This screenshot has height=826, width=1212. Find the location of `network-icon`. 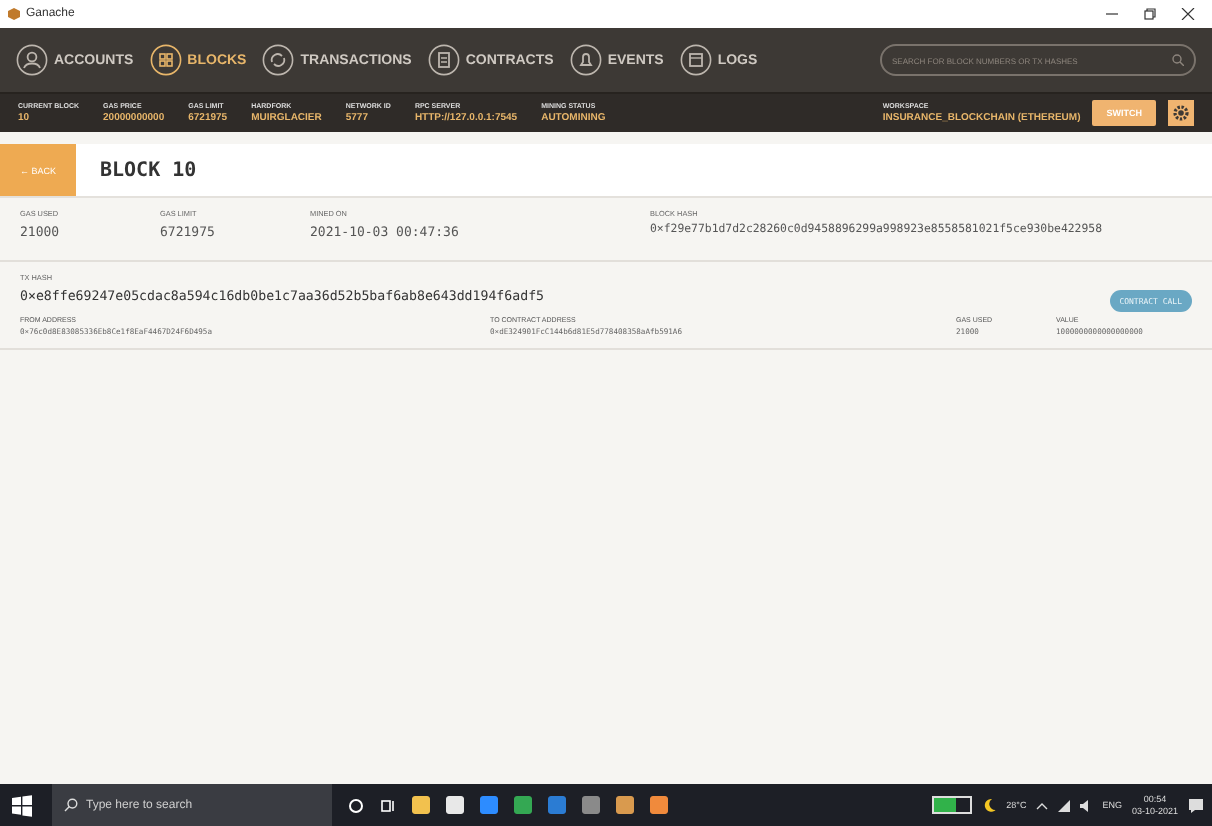

network-icon is located at coordinates (1064, 805).